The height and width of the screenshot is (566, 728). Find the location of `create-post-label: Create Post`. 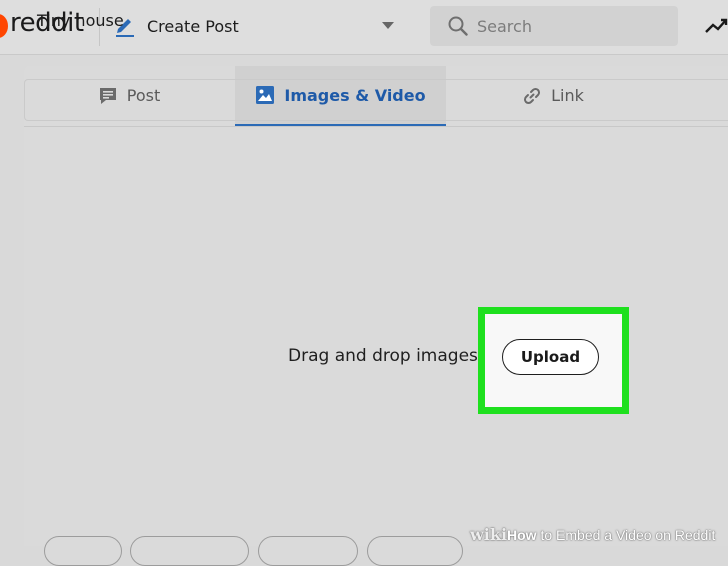

create-post-label: Create Post is located at coordinates (193, 26).